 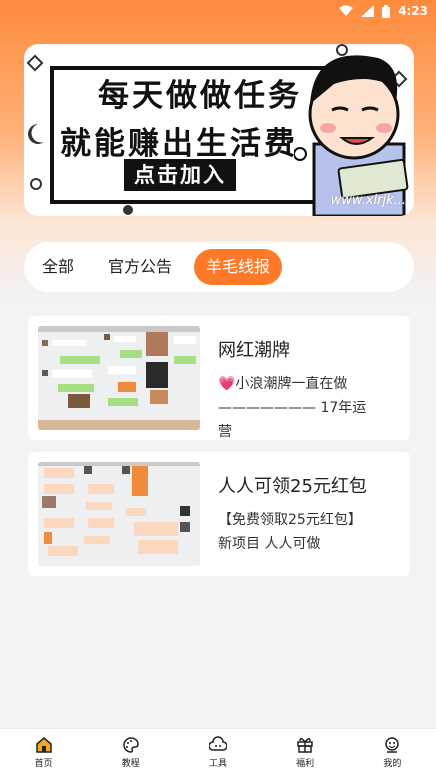 I want to click on nav-tools: 工具, so click(x=218, y=752).